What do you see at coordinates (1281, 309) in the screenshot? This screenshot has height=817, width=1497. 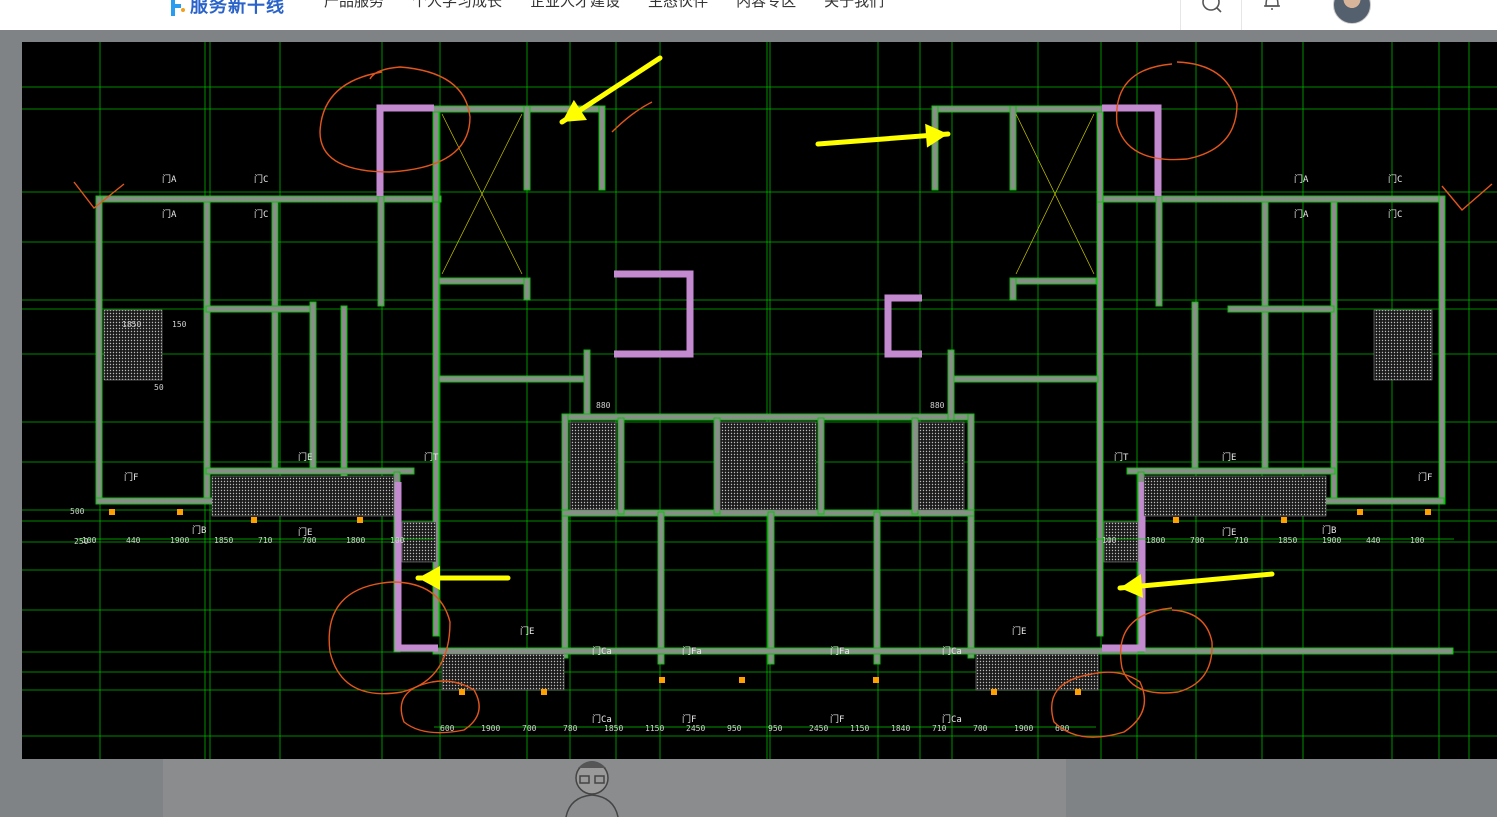 I see `wall-right-cross` at bounding box center [1281, 309].